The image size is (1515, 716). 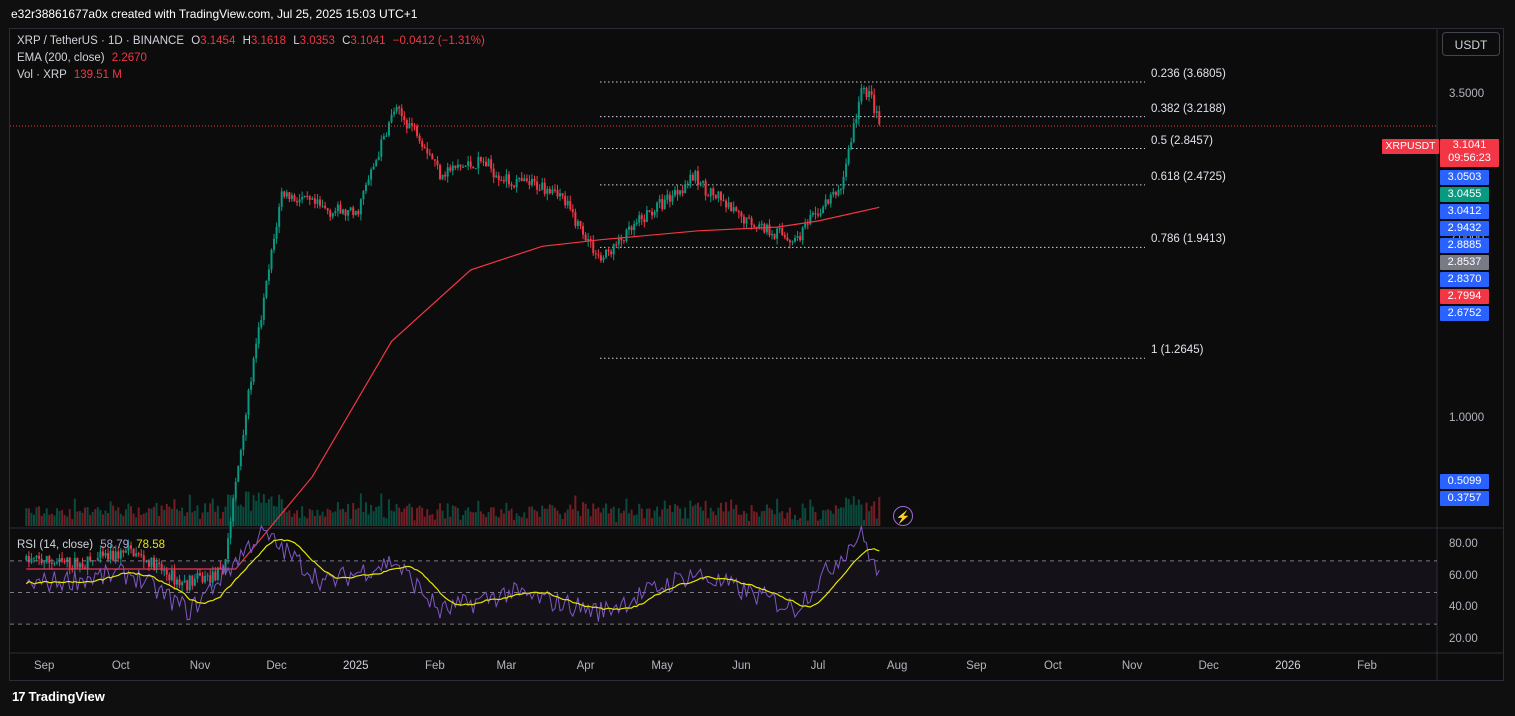 I want to click on rsi-label: RSI (14, close), so click(x=55, y=545).